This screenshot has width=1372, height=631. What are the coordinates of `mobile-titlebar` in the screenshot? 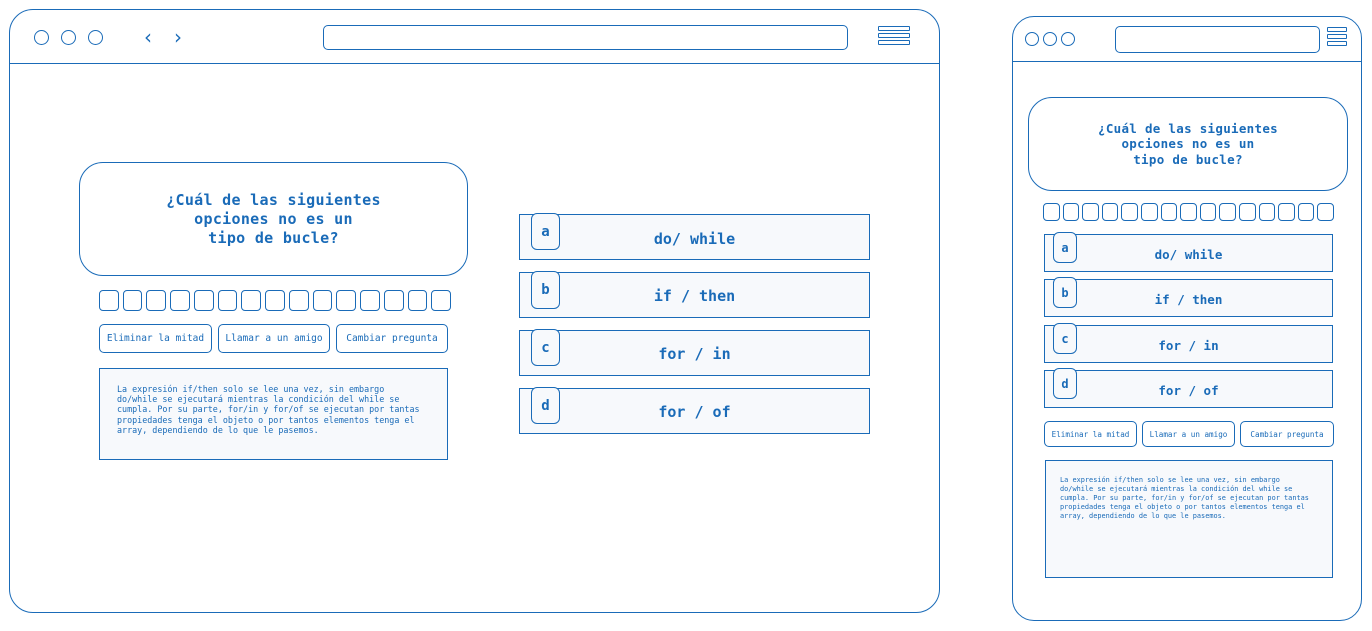 It's located at (1187, 39).